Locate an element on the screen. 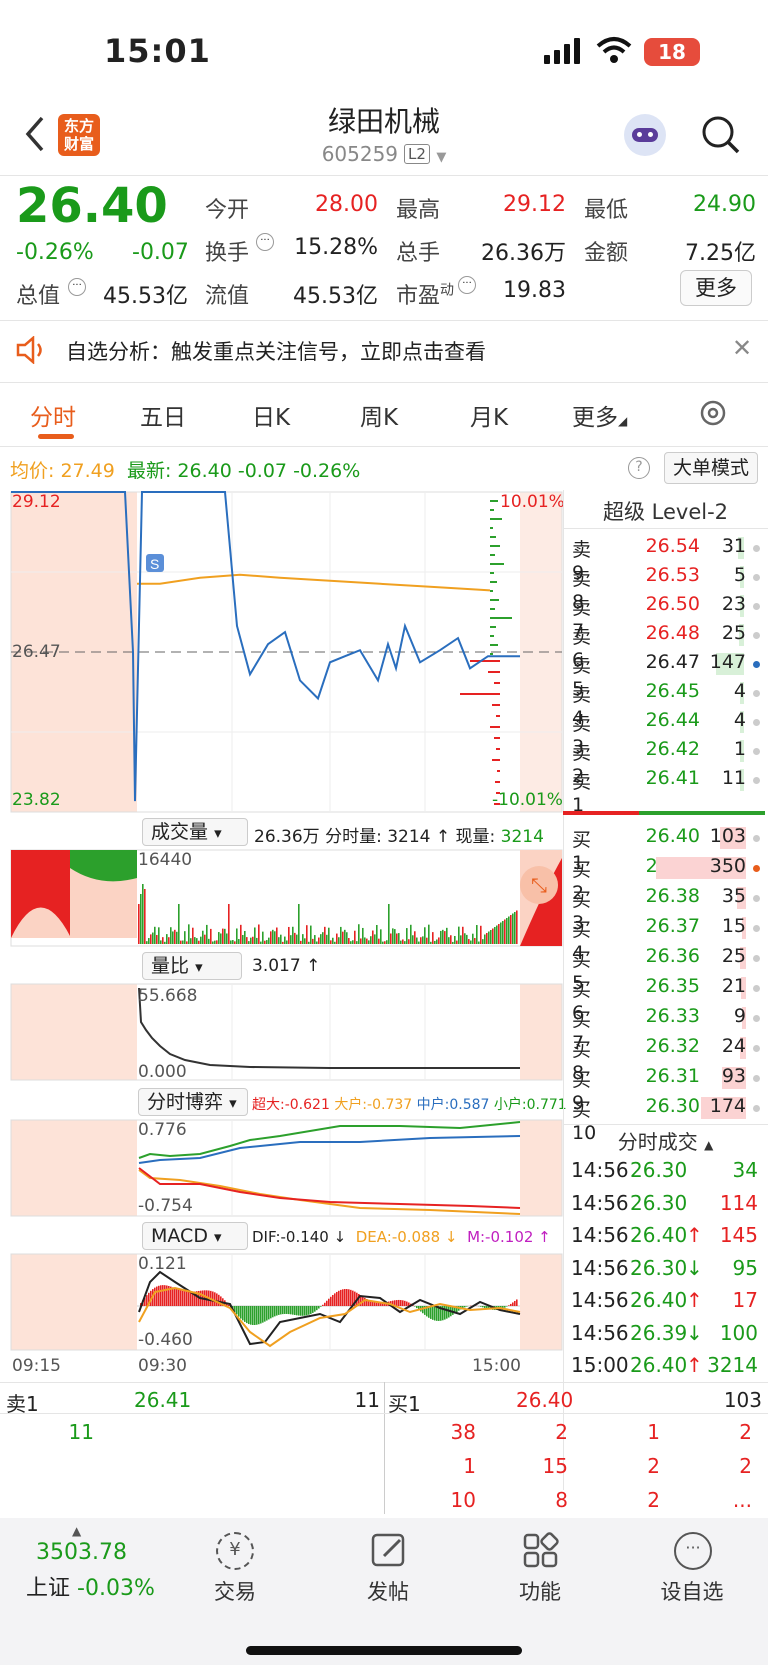  index-row: 上证 -0.03% is located at coordinates (90, 1586).